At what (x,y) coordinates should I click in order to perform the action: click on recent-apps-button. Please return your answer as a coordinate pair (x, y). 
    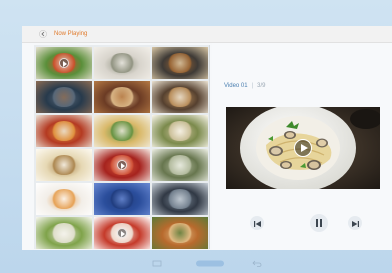
    Looking at the image, I should click on (157, 262).